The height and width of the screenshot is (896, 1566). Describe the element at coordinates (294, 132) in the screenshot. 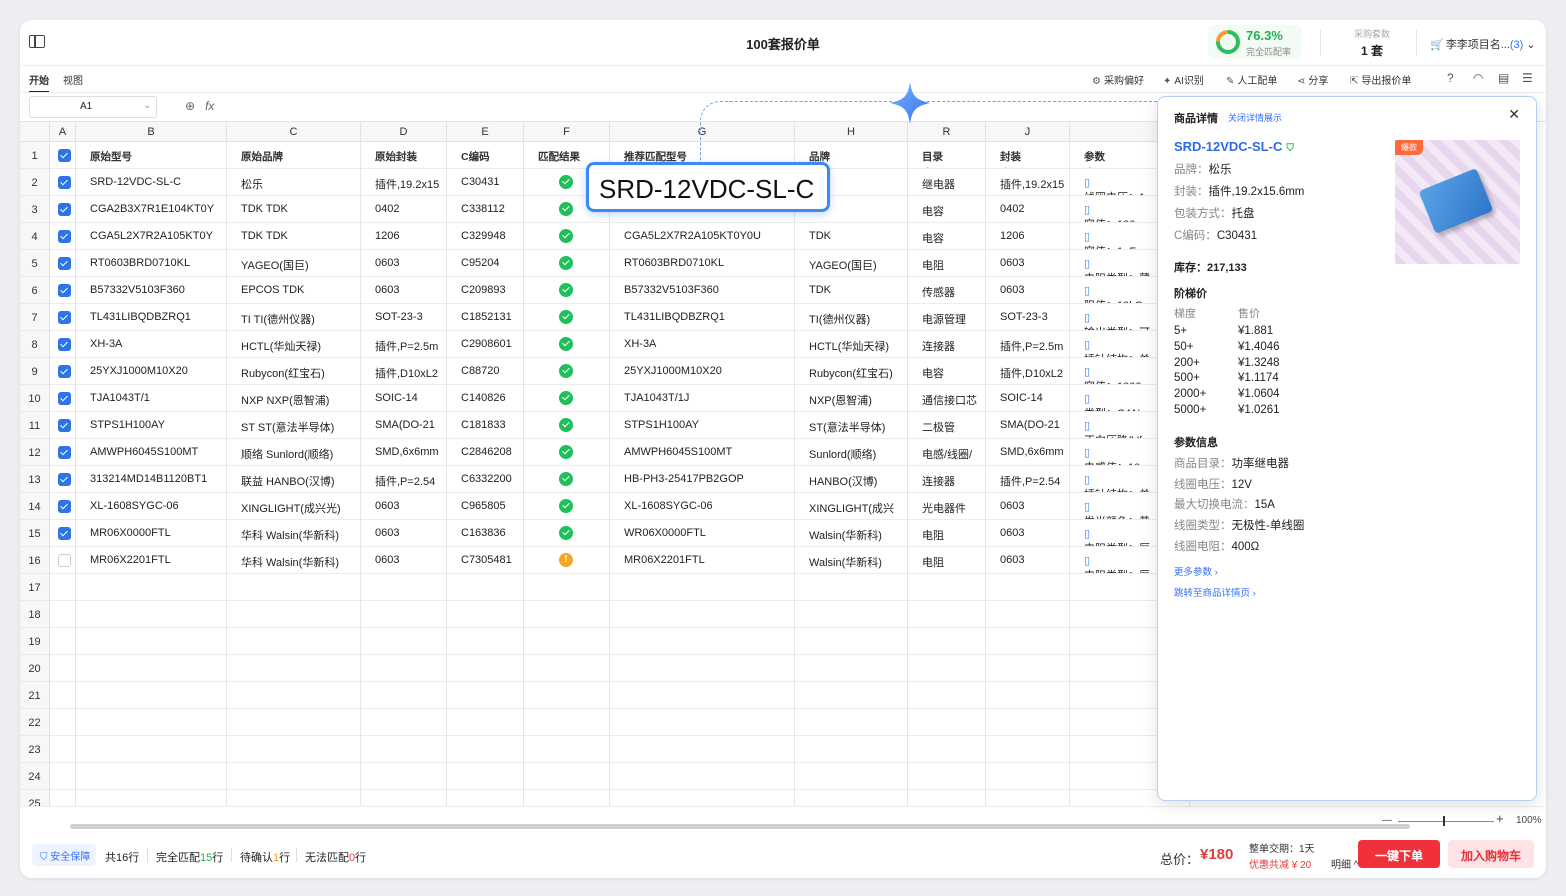

I see `column-header: C` at that location.